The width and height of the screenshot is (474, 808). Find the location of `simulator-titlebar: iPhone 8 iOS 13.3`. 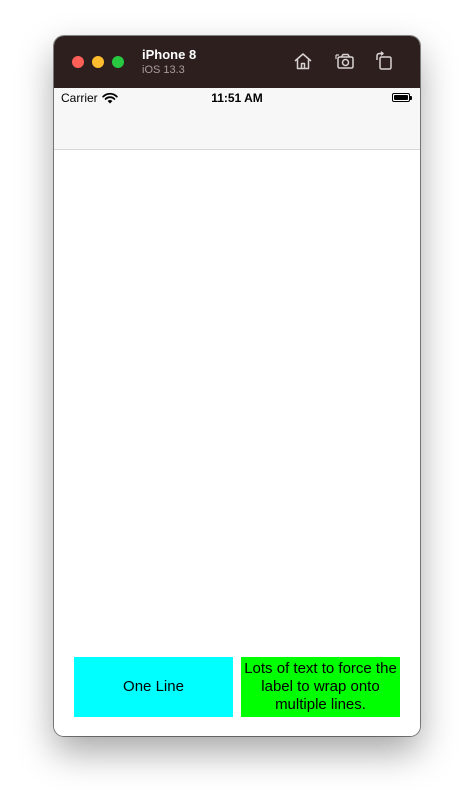

simulator-titlebar: iPhone 8 iOS 13.3 is located at coordinates (237, 62).